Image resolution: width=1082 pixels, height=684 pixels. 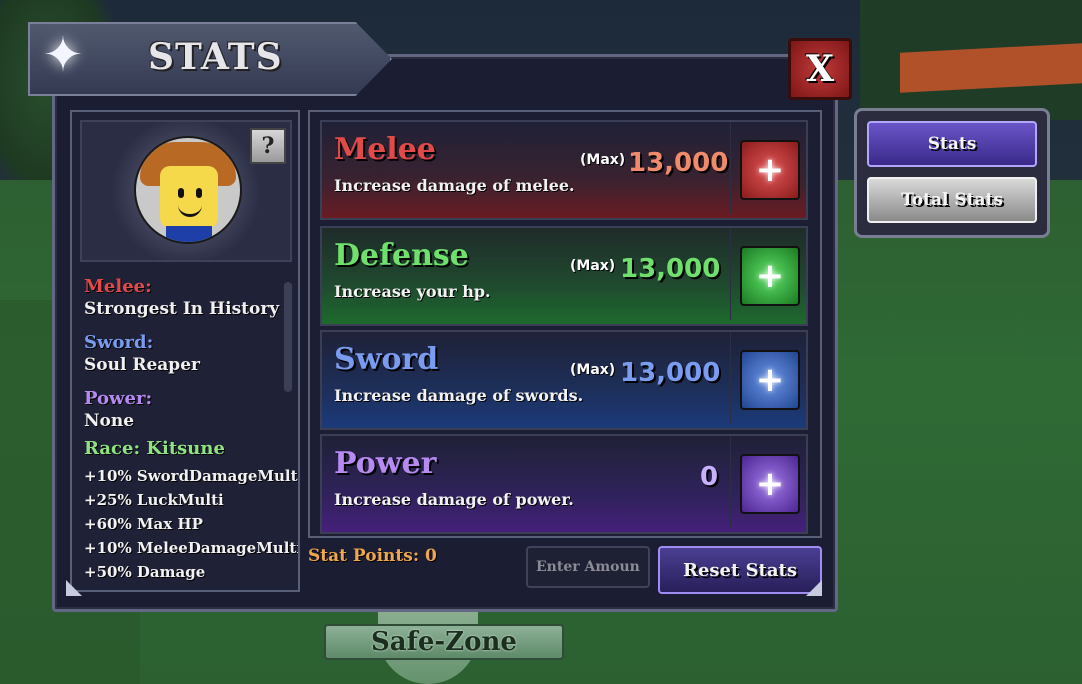 I want to click on side-tab-panel: Stats Total Stats, so click(x=952, y=173).